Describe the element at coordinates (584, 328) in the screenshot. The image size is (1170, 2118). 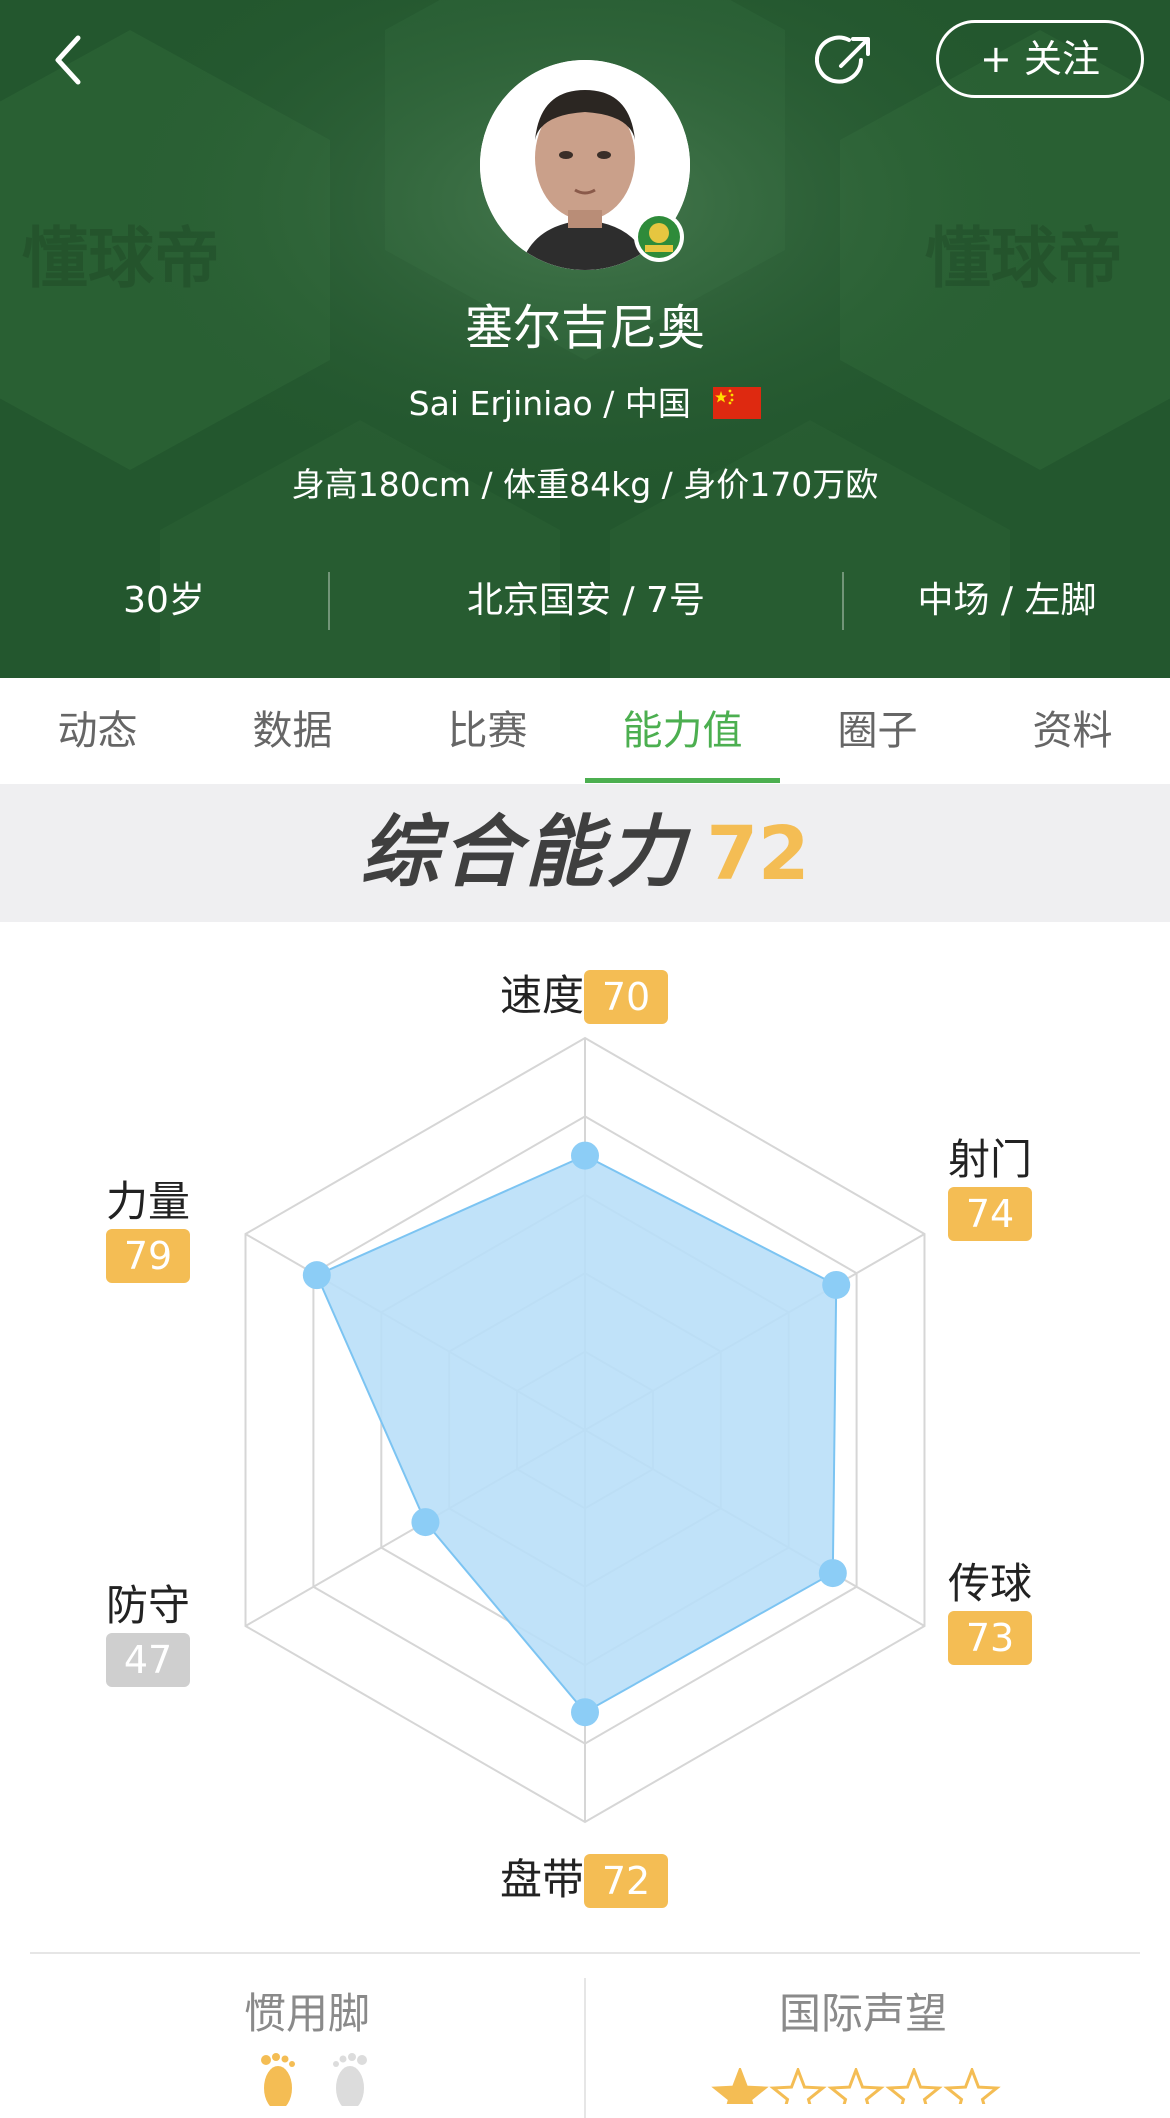
I see `player-name-cn: 塞尔吉尼奥` at that location.